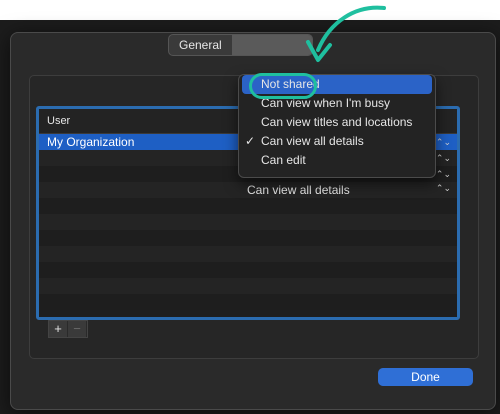  What do you see at coordinates (59, 121) in the screenshot?
I see `column-header-user: User` at bounding box center [59, 121].